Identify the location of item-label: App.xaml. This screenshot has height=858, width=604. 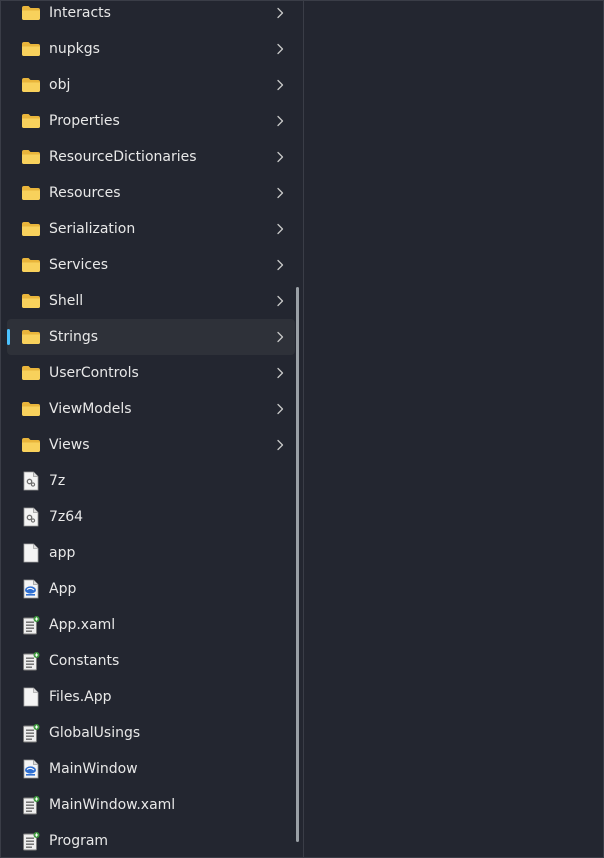
(82, 625).